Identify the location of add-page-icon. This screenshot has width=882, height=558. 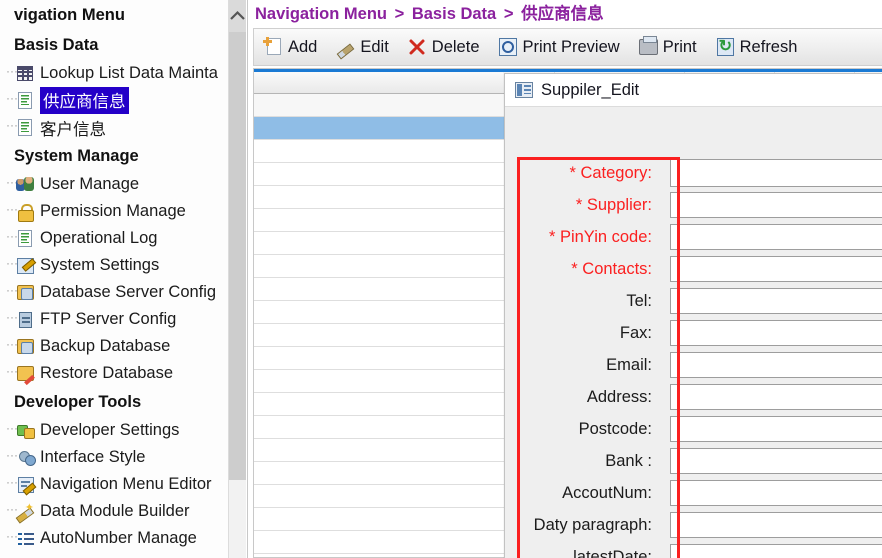
(273, 47).